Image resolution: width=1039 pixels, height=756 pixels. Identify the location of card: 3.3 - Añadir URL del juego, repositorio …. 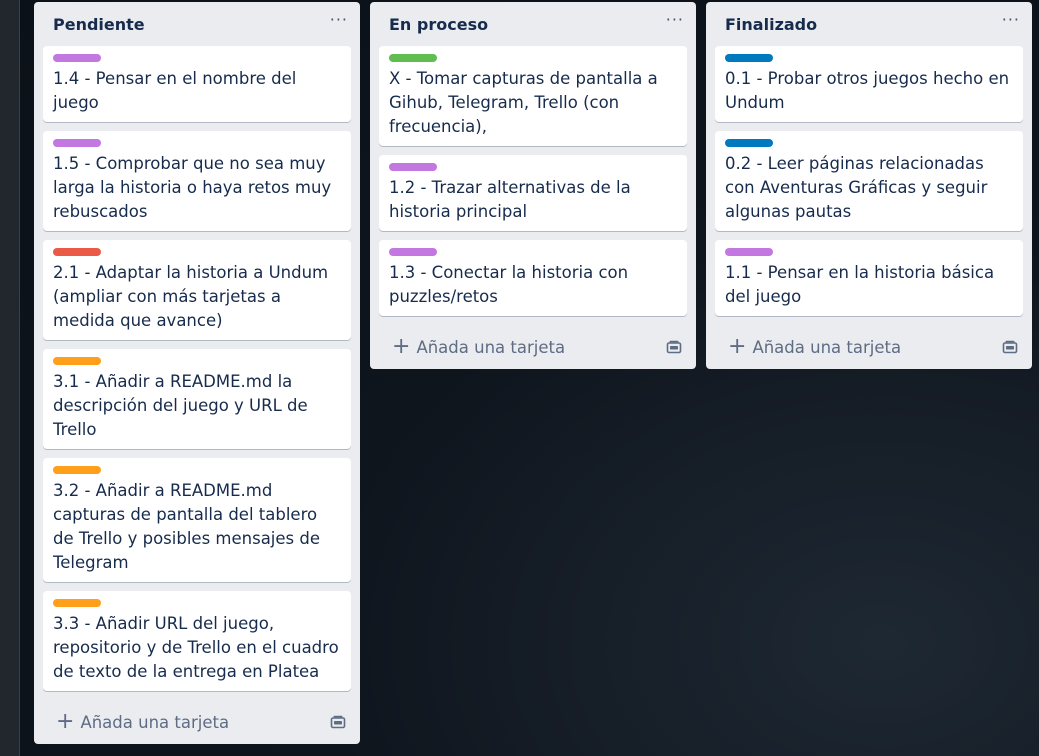
(197, 641).